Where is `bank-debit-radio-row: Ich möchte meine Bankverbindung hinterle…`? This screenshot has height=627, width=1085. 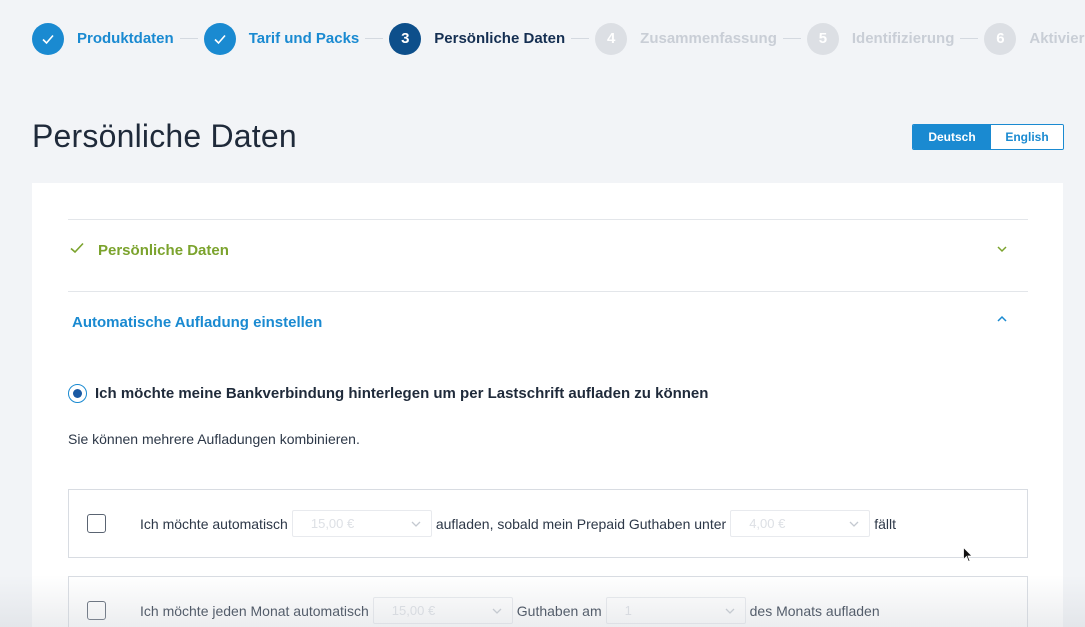
bank-debit-radio-row: Ich möchte meine Bankverbindung hinterle… is located at coordinates (388, 393).